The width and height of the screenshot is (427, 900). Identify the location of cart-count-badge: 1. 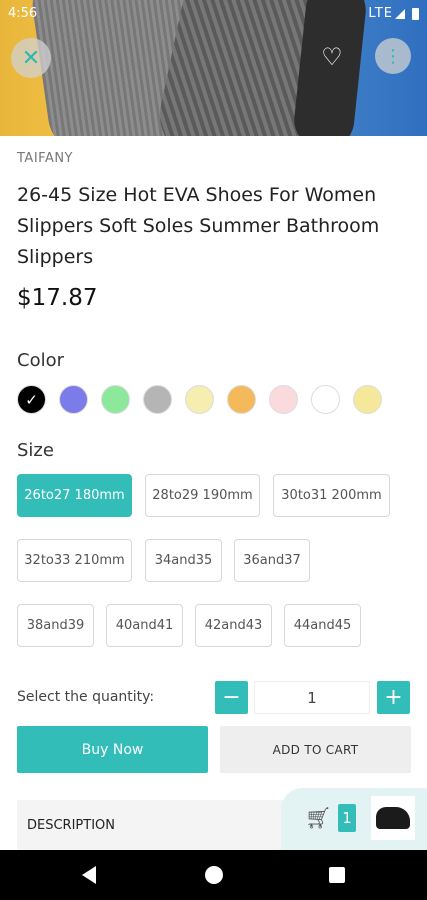
(347, 818).